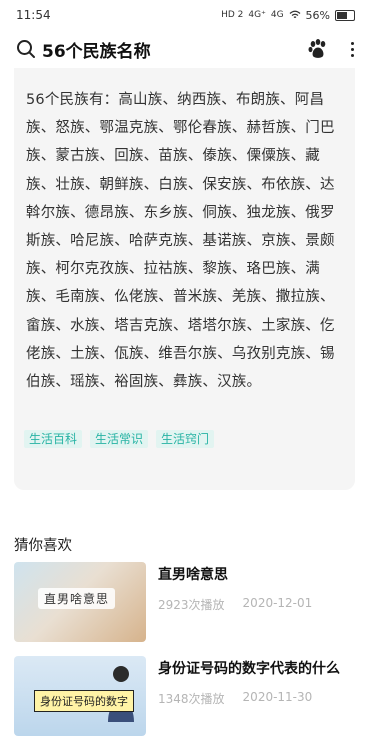 Image resolution: width=369 pixels, height=736 pixels. Describe the element at coordinates (235, 698) in the screenshot. I see `recommend-meta: 1348次播放 2020-11-30` at that location.